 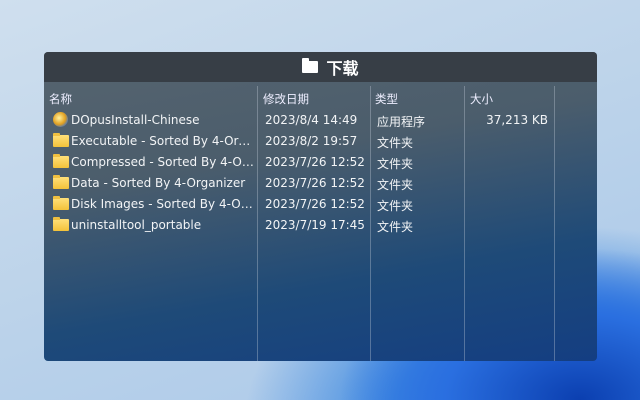 I want to click on column-header-size: 大小, so click(x=481, y=99).